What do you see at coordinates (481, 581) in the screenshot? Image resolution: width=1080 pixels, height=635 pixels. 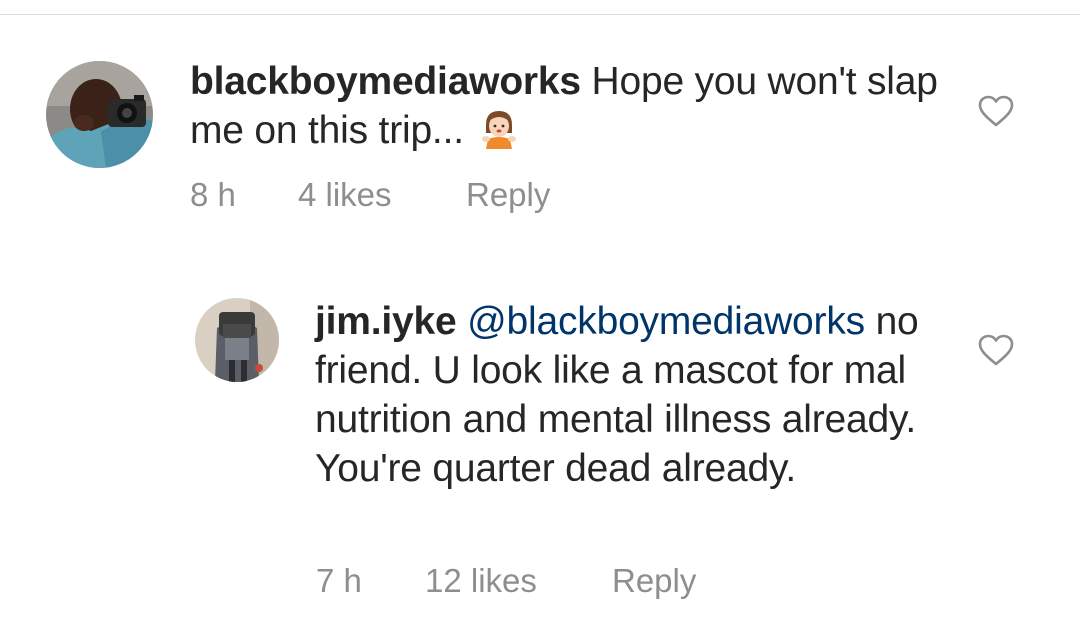 I see `comment-likes-count: 12 likes` at bounding box center [481, 581].